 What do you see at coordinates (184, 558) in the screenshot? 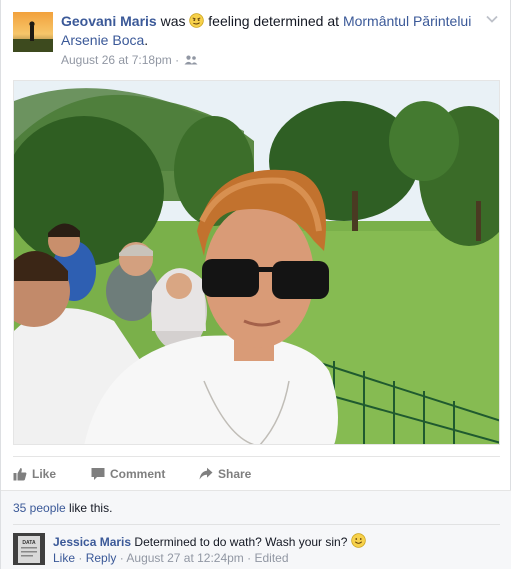
I see `comment-timestamp: August 27 at 12:24pm` at bounding box center [184, 558].